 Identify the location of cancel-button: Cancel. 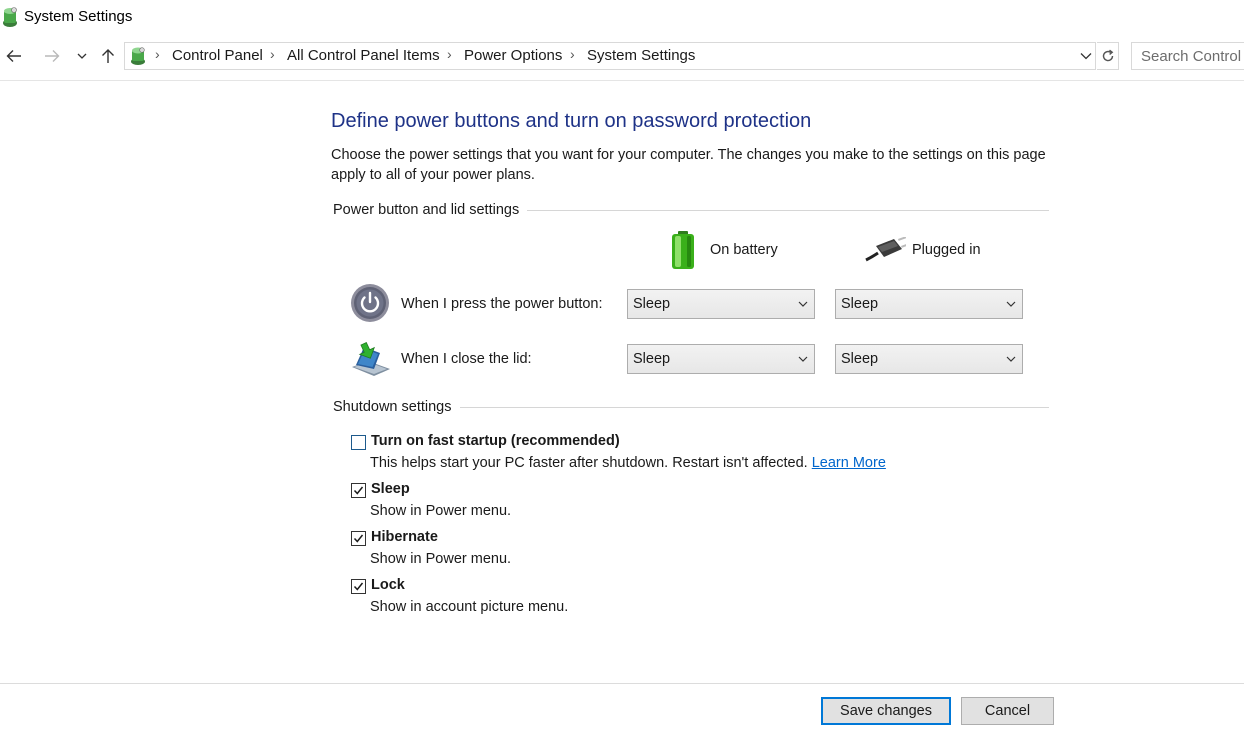
(1007, 711).